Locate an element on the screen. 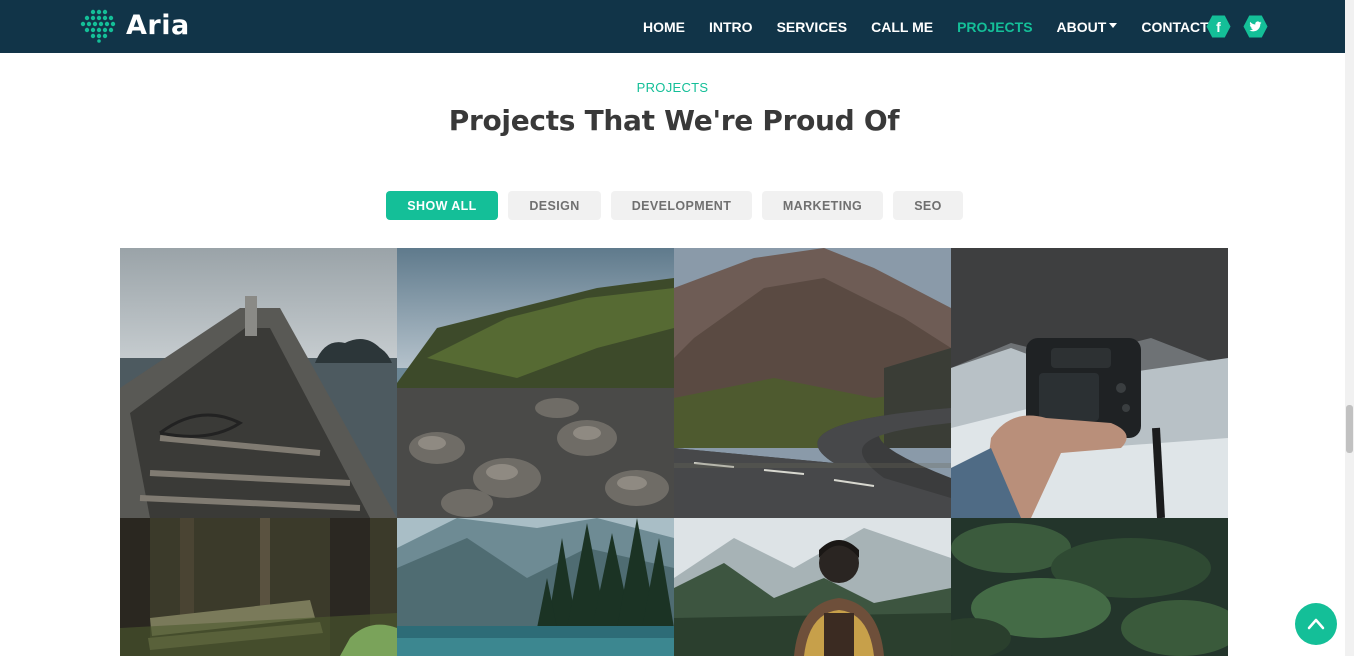 This screenshot has width=1354, height=656. filter-design: DESIGN is located at coordinates (554, 205).